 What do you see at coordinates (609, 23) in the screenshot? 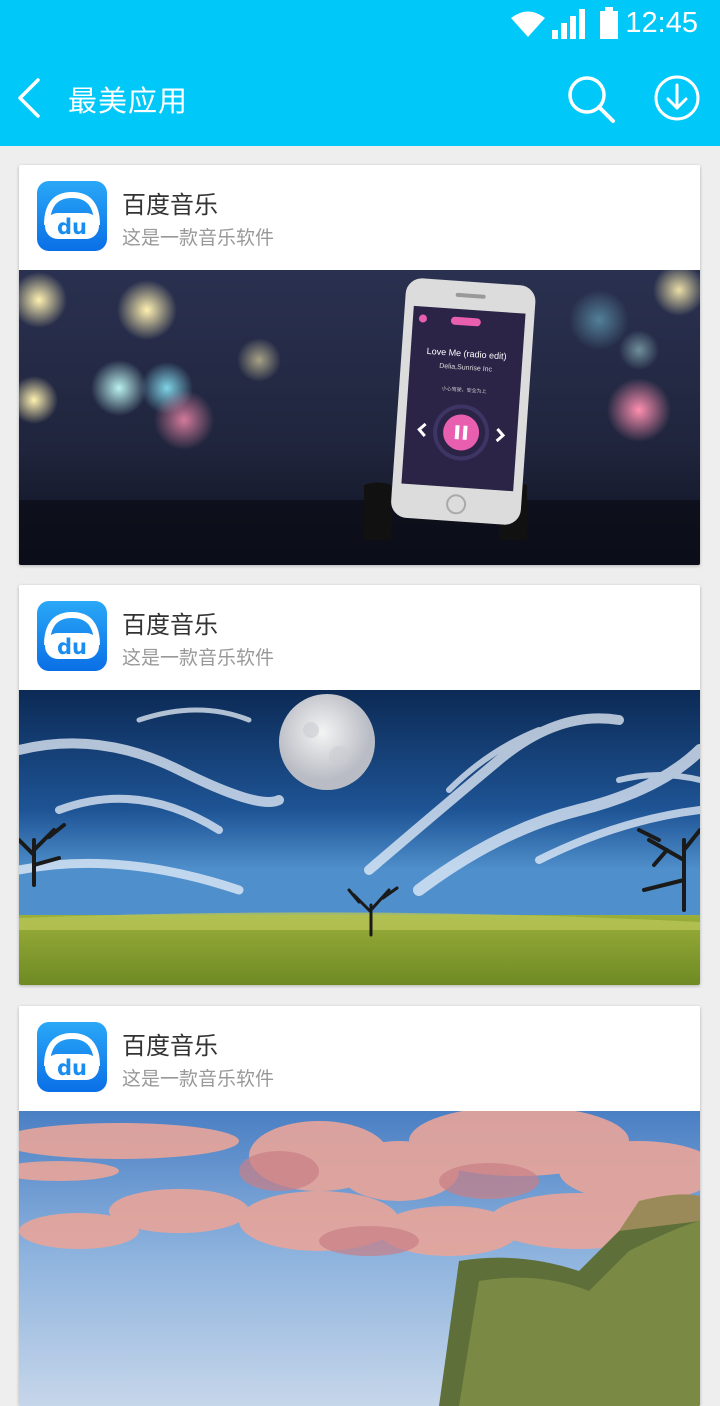
I see `battery-icon` at bounding box center [609, 23].